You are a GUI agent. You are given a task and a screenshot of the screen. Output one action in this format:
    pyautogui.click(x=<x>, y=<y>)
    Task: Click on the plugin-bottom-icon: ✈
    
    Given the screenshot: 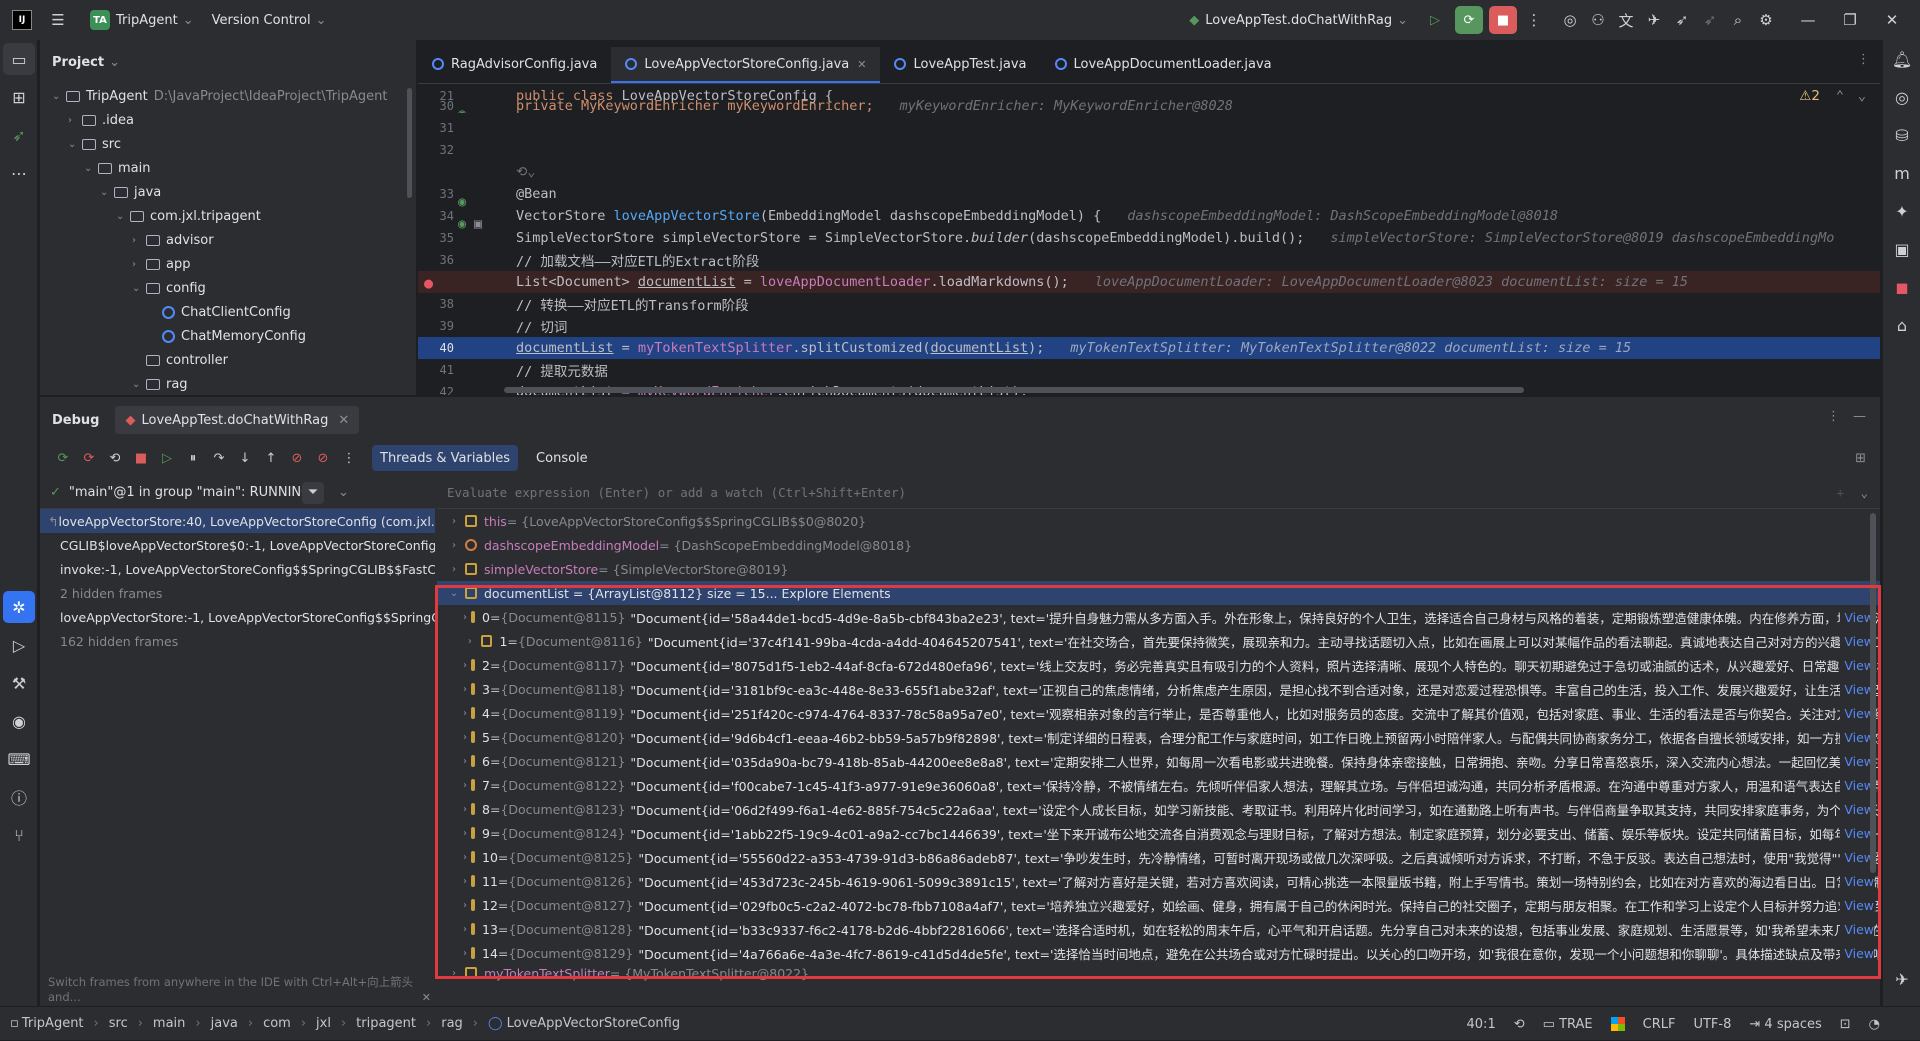 What is the action you would take?
    pyautogui.click(x=1901, y=979)
    